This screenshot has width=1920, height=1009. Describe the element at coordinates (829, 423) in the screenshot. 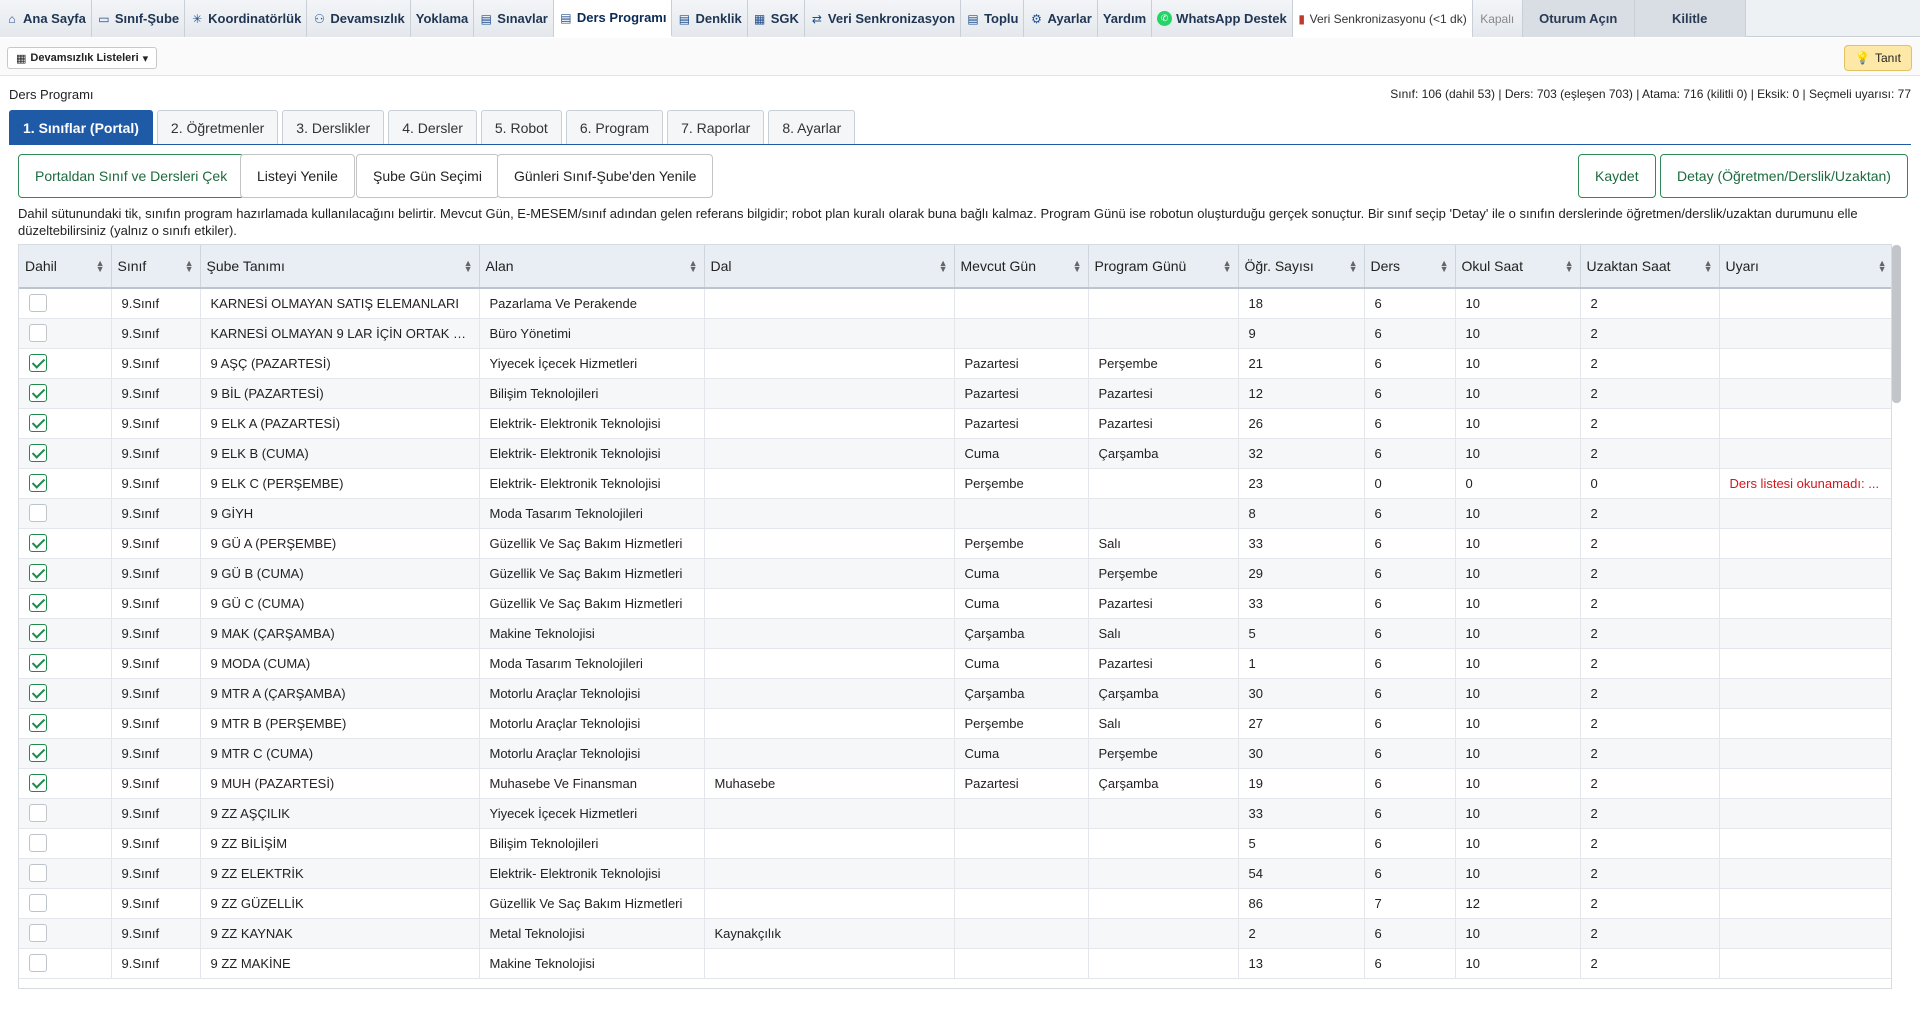

I see `cell-dal` at that location.